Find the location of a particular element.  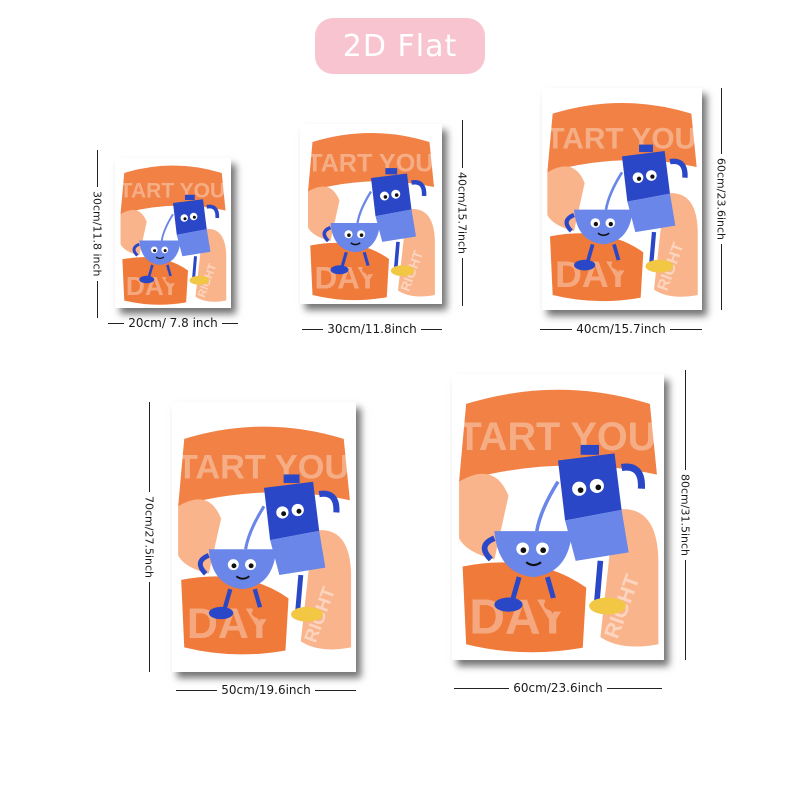

height-dimension-80: 80cm/31.5inch is located at coordinates (685, 515).